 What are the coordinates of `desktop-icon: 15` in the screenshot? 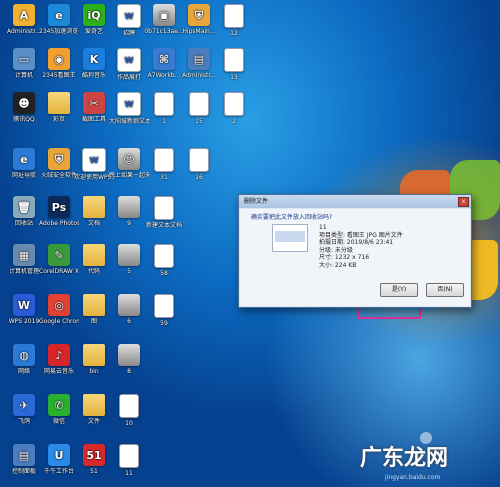 It's located at (199, 108).